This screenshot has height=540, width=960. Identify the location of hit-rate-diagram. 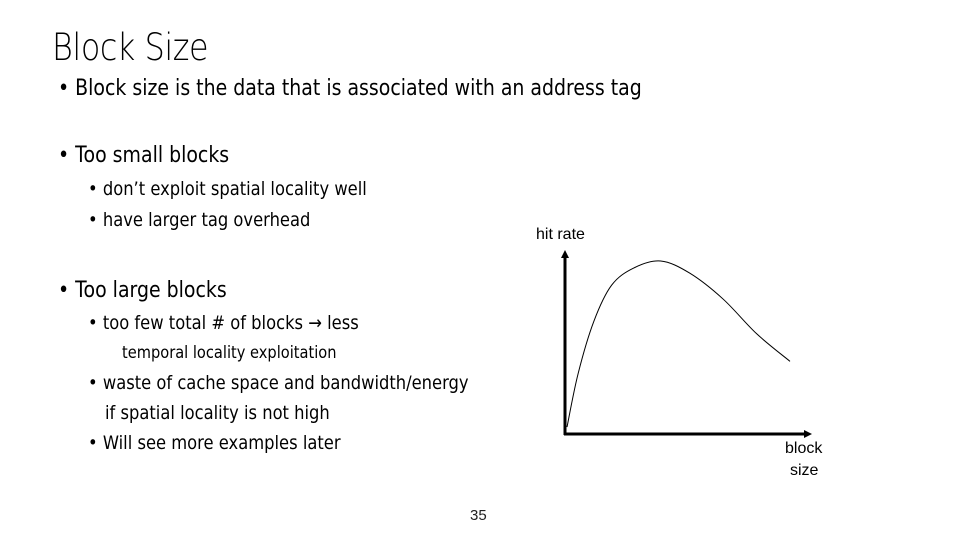
(686, 344).